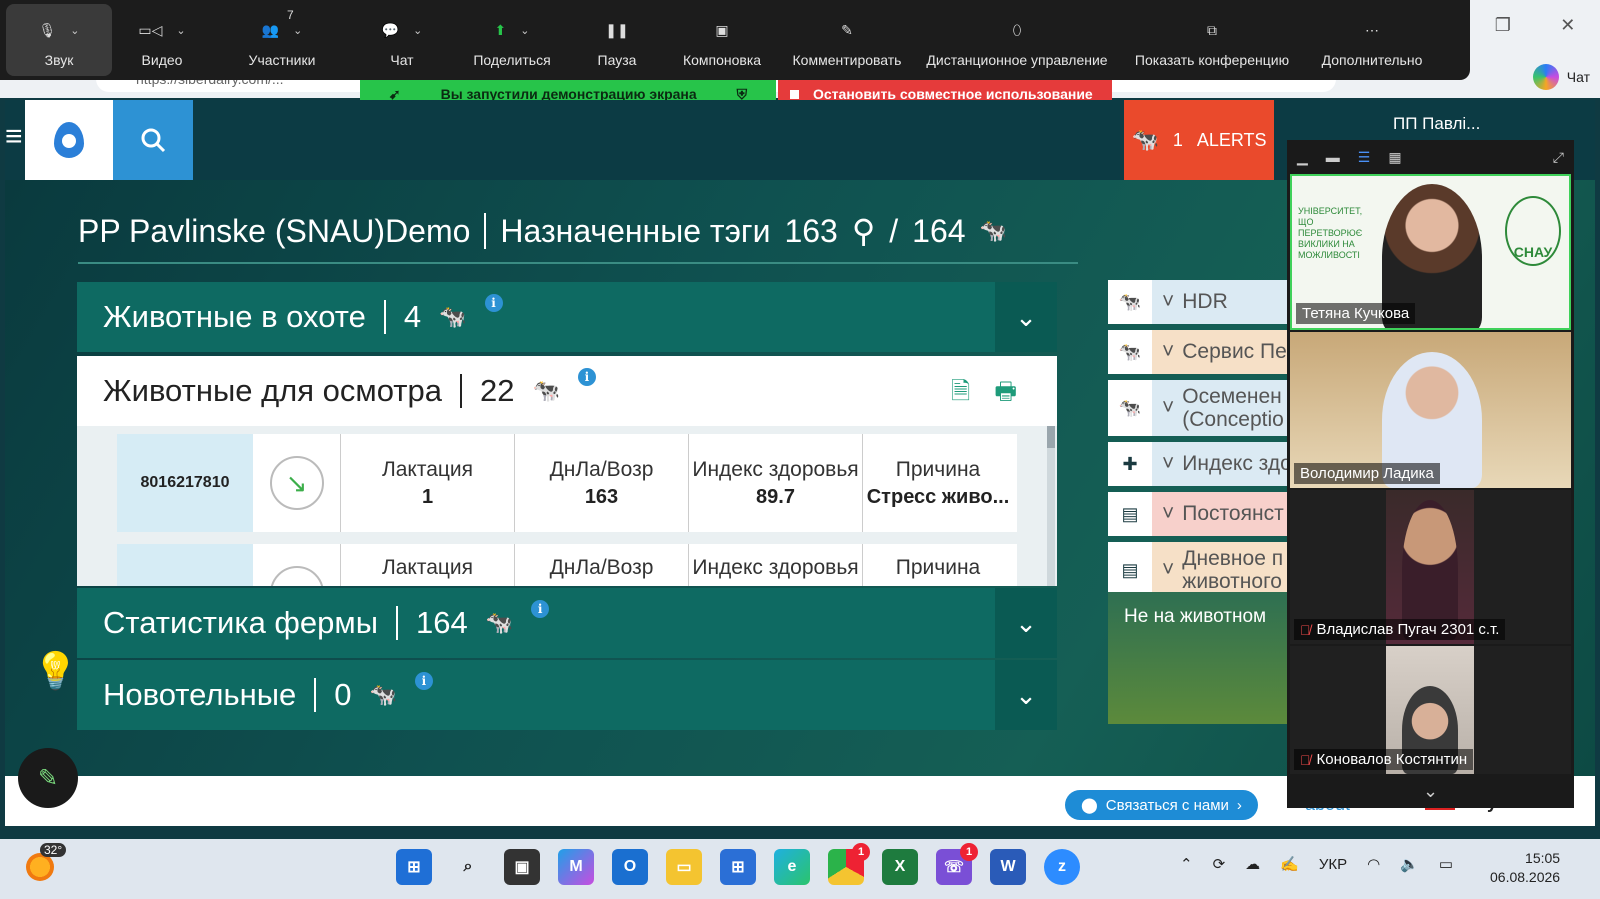 This screenshot has height=899, width=1600. I want to click on volume-icon: 🔈, so click(1409, 864).